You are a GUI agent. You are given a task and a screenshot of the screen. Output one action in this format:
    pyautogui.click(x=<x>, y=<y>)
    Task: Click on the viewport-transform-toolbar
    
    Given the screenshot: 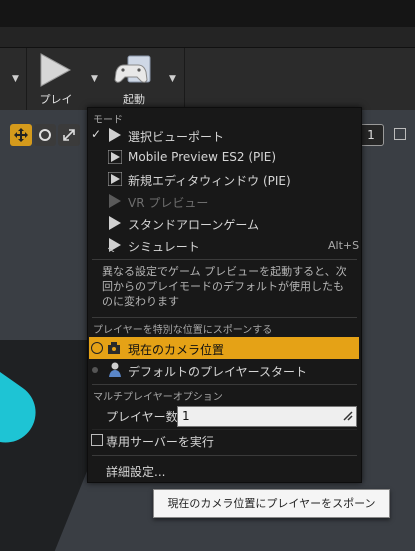 What is the action you would take?
    pyautogui.click(x=48, y=135)
    